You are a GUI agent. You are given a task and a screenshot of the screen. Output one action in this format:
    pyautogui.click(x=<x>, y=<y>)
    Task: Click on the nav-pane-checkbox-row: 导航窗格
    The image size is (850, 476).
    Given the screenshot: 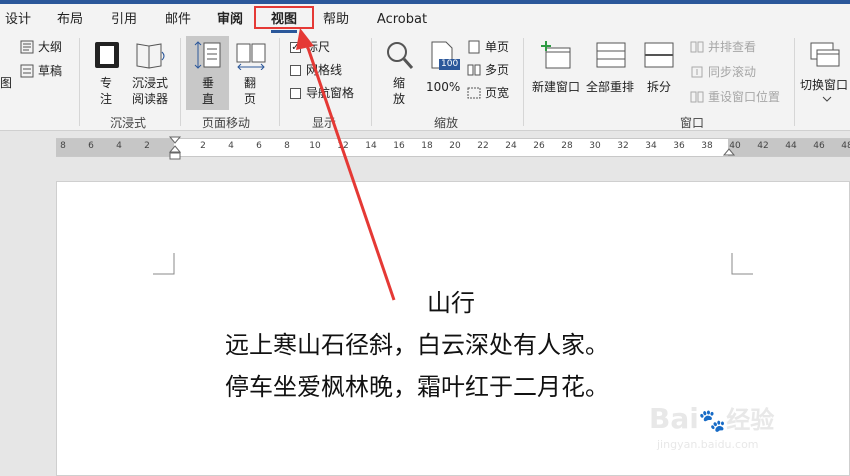 What is the action you would take?
    pyautogui.click(x=328, y=94)
    